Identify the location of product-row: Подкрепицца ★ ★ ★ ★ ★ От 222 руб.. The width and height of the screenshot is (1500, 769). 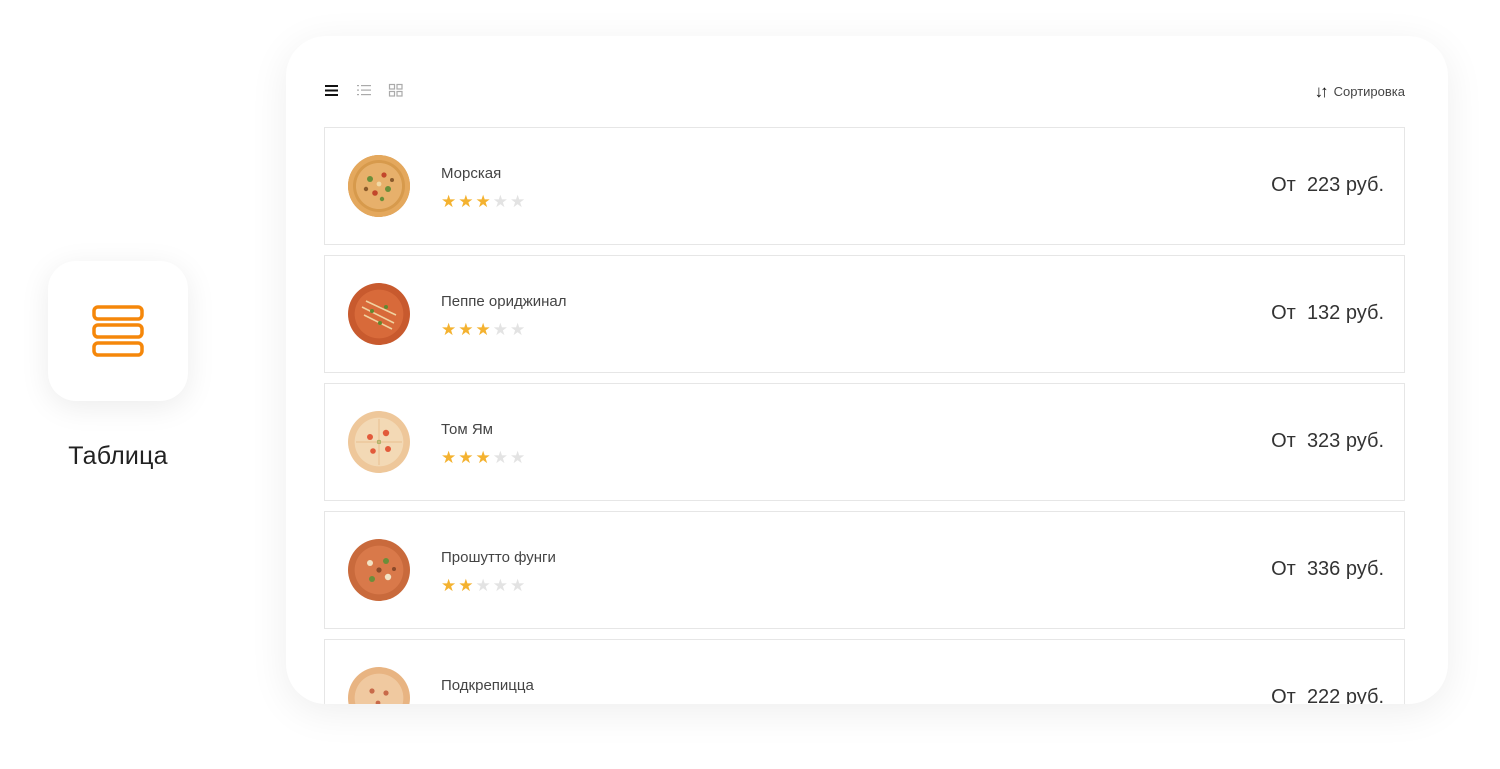
(864, 671).